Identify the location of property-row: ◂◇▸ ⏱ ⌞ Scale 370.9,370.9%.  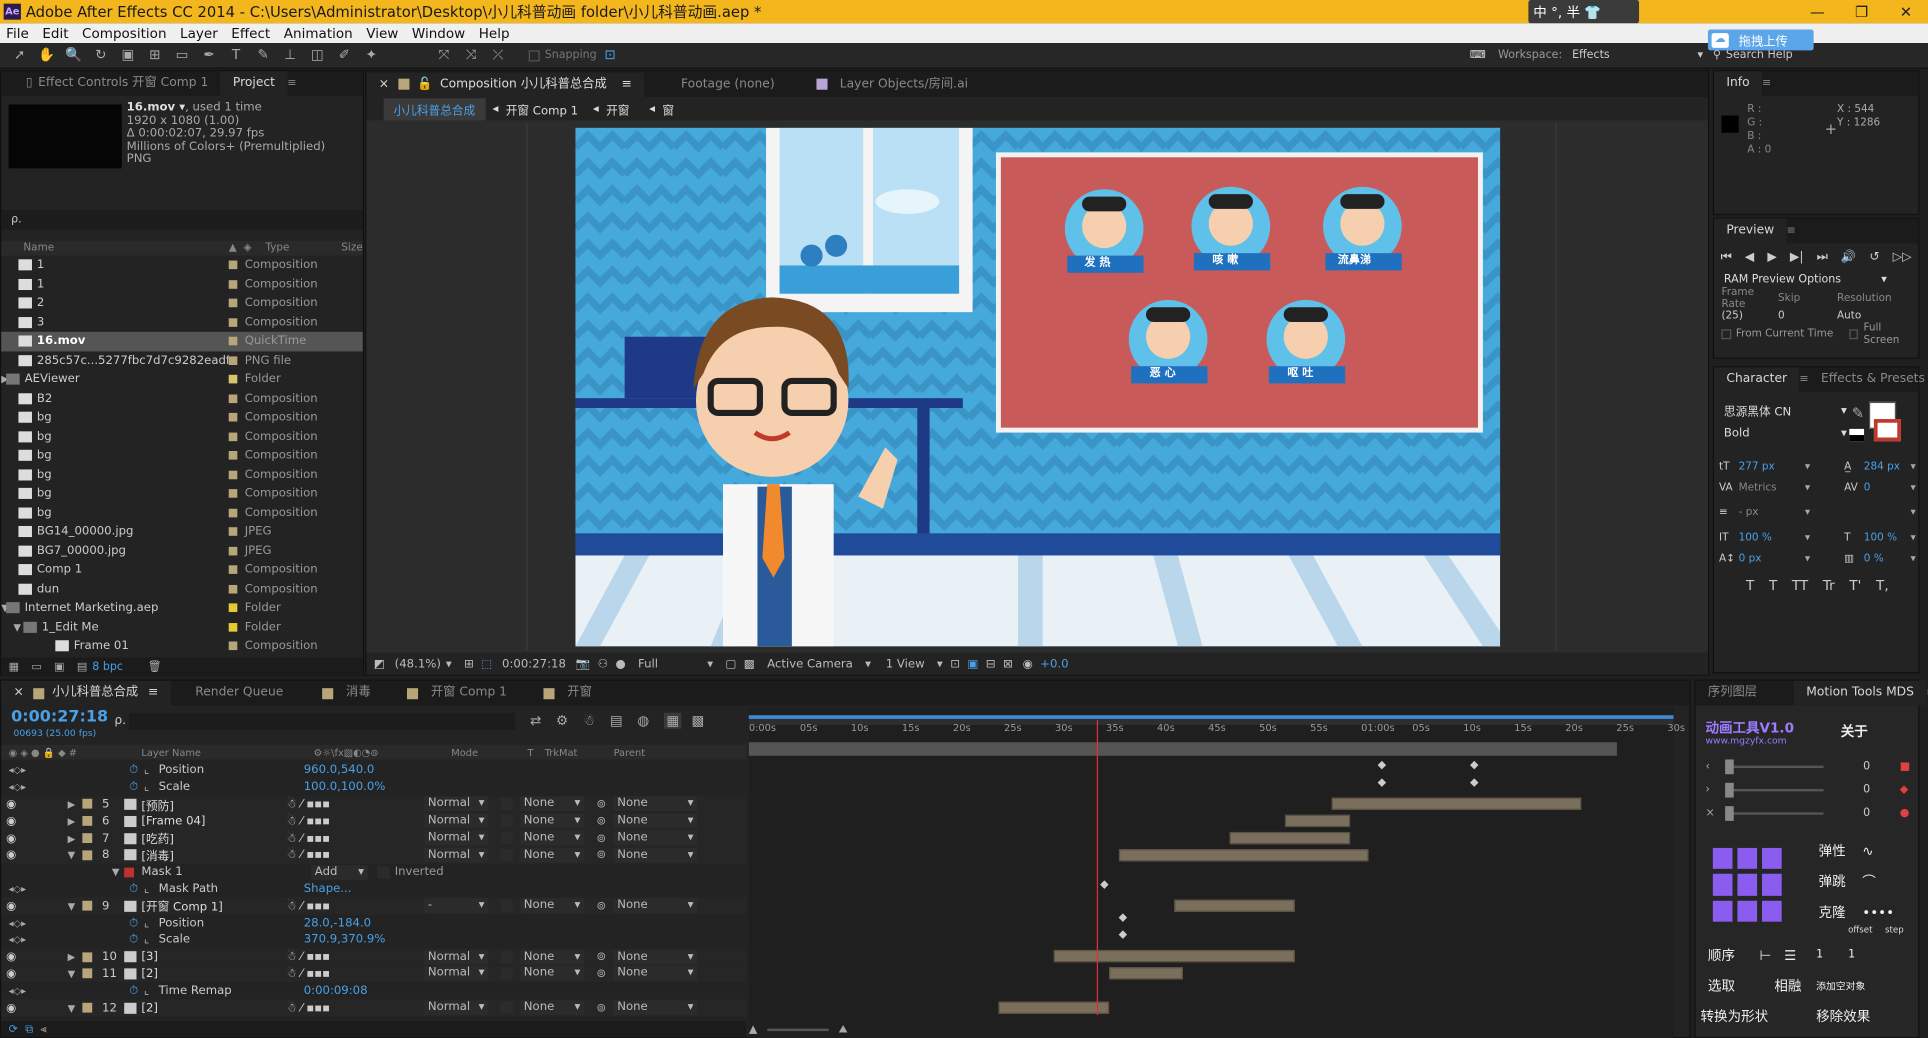
(373, 940).